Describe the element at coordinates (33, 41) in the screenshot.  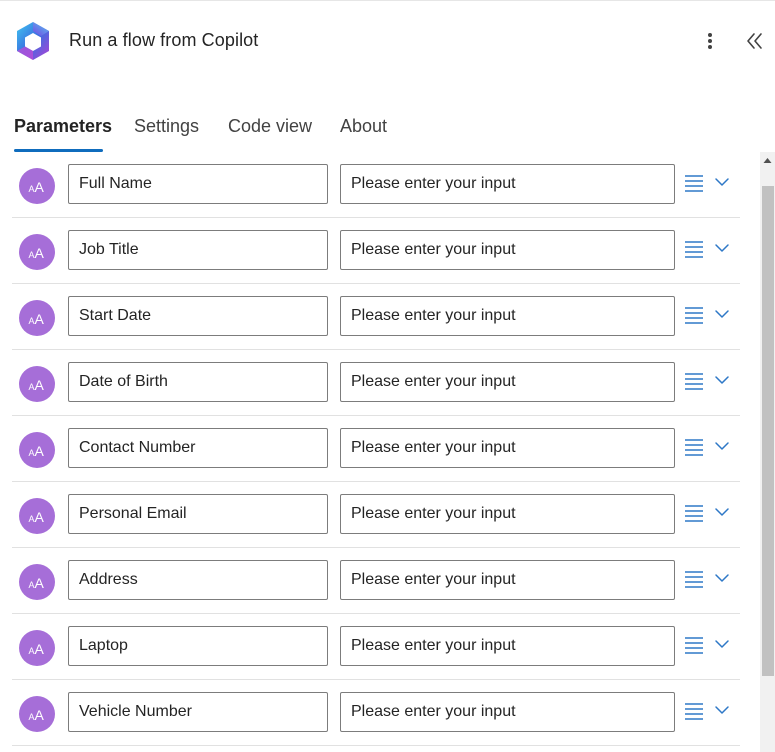
I see `copilot-logo-icon` at that location.